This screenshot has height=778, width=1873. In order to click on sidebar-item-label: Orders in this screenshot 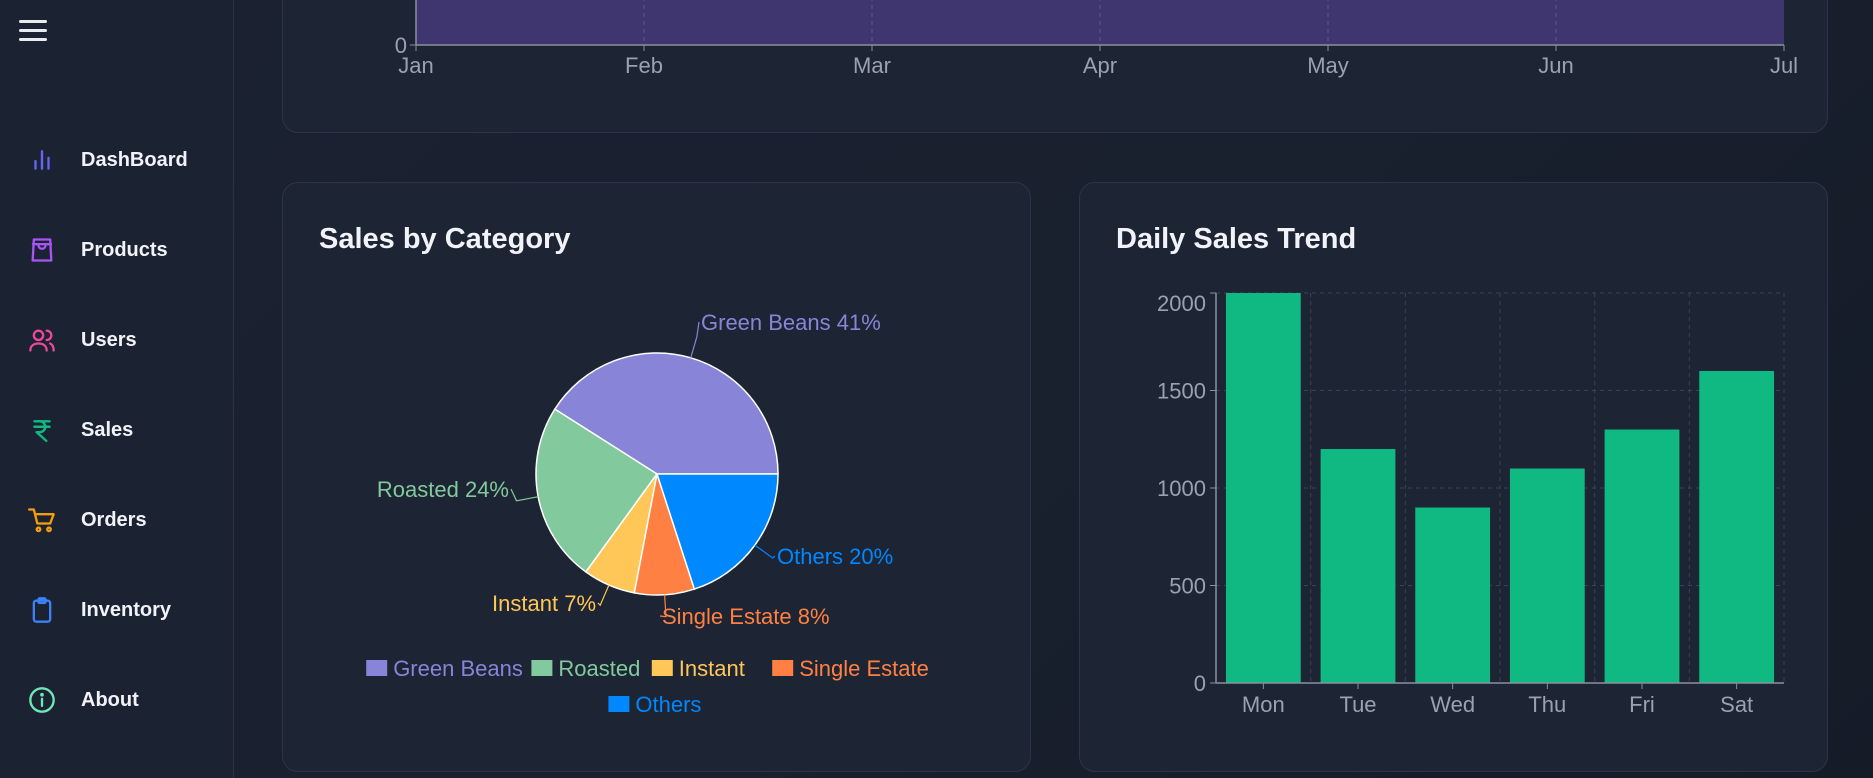, I will do `click(114, 519)`.